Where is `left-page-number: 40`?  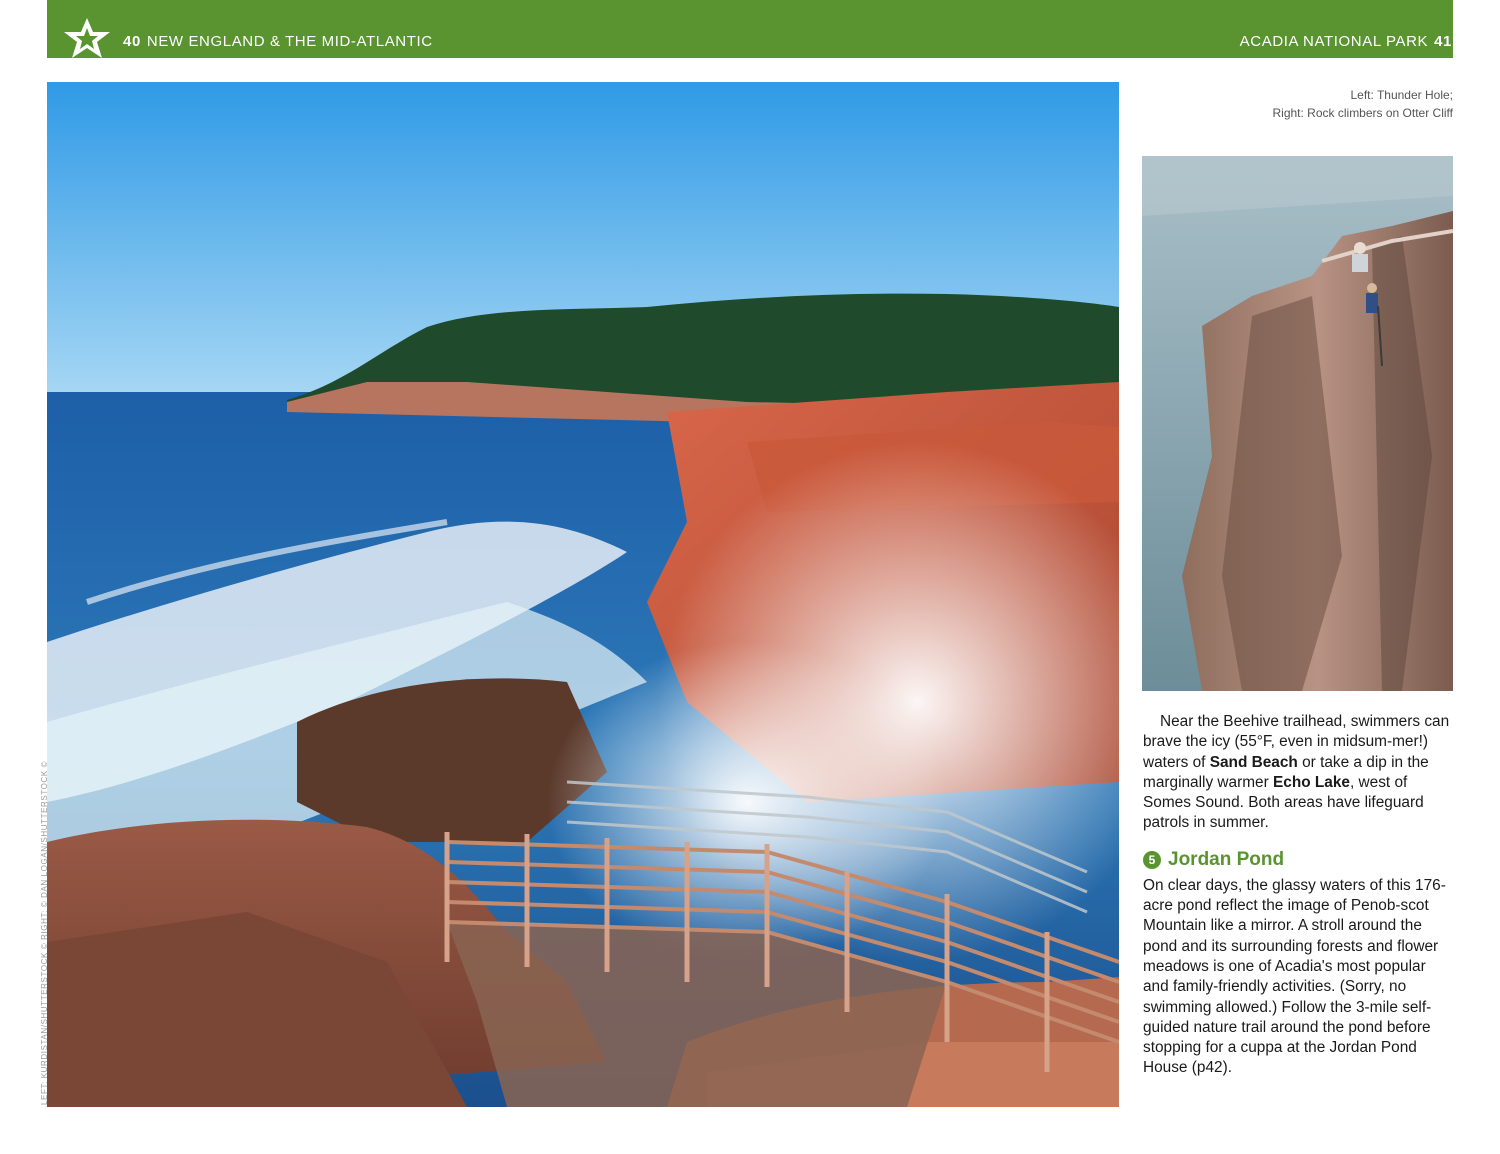
left-page-number: 40 is located at coordinates (132, 41).